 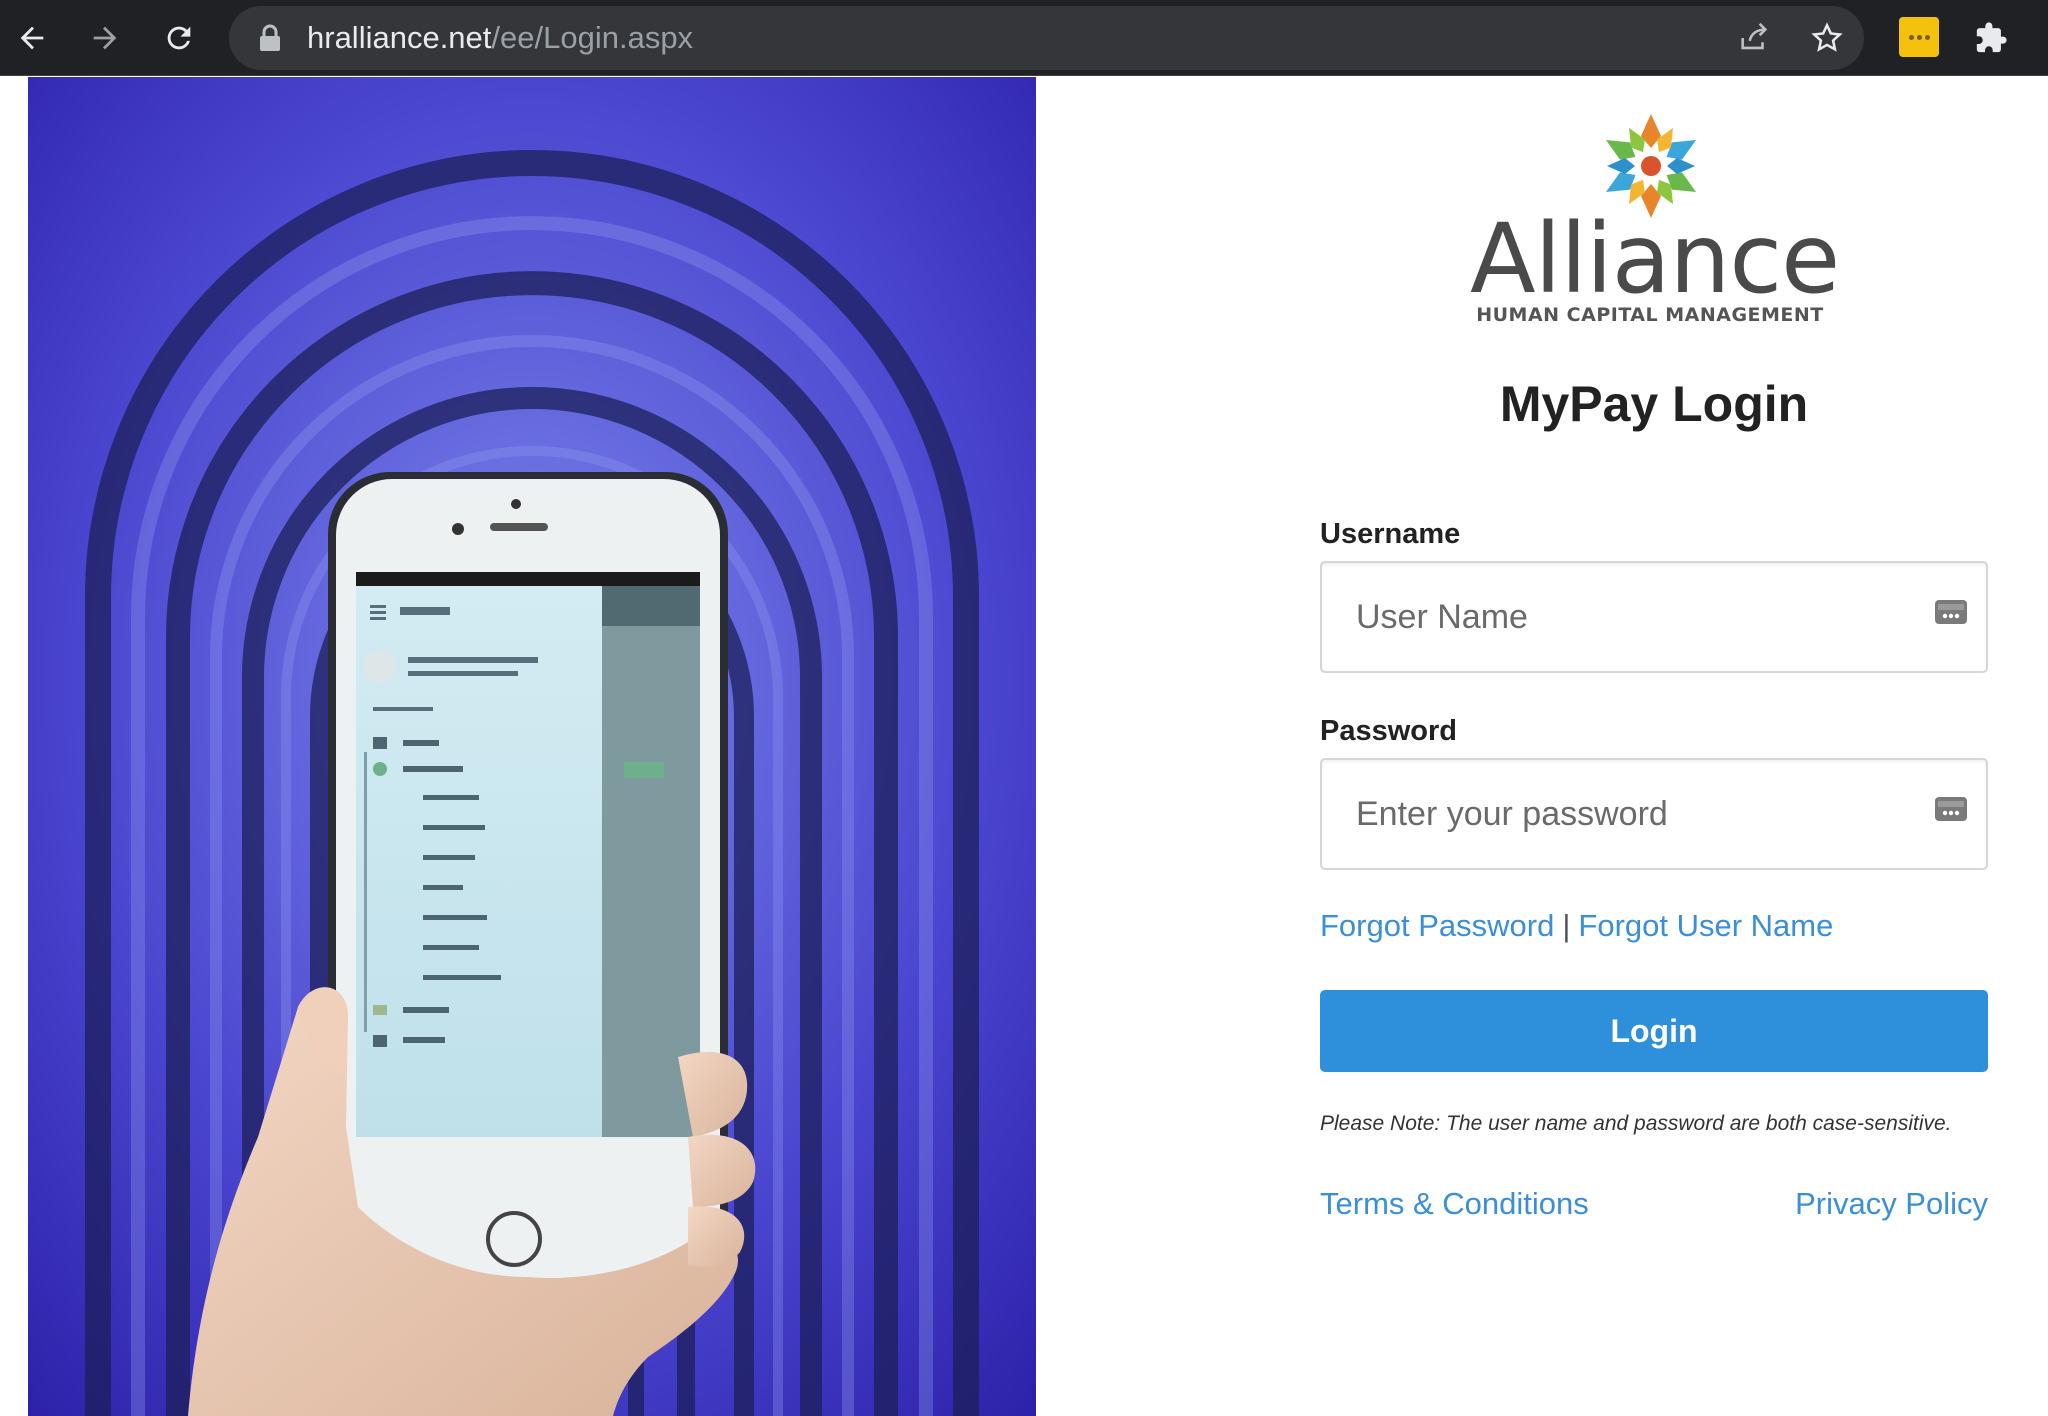 I want to click on url-host: hralliance.net, so click(x=399, y=37).